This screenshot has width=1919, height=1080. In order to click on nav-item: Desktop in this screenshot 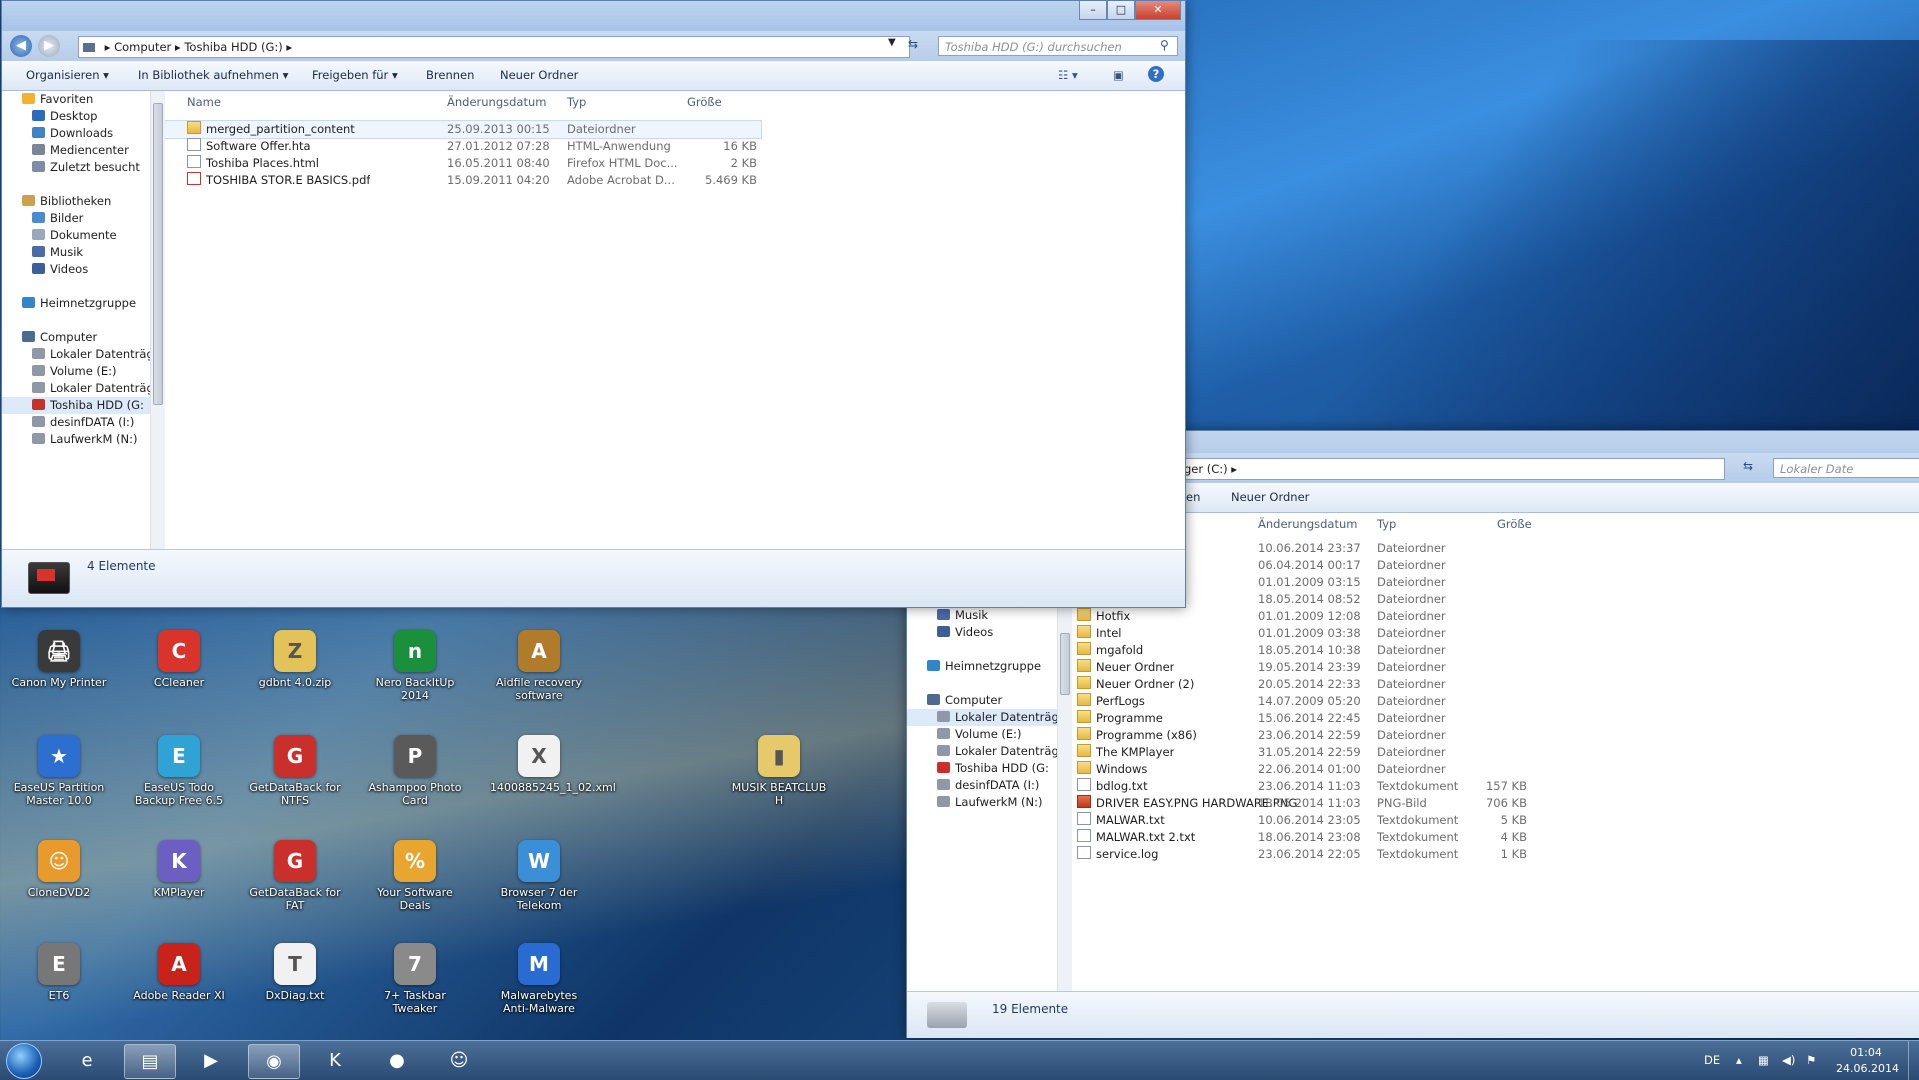, I will do `click(64, 116)`.